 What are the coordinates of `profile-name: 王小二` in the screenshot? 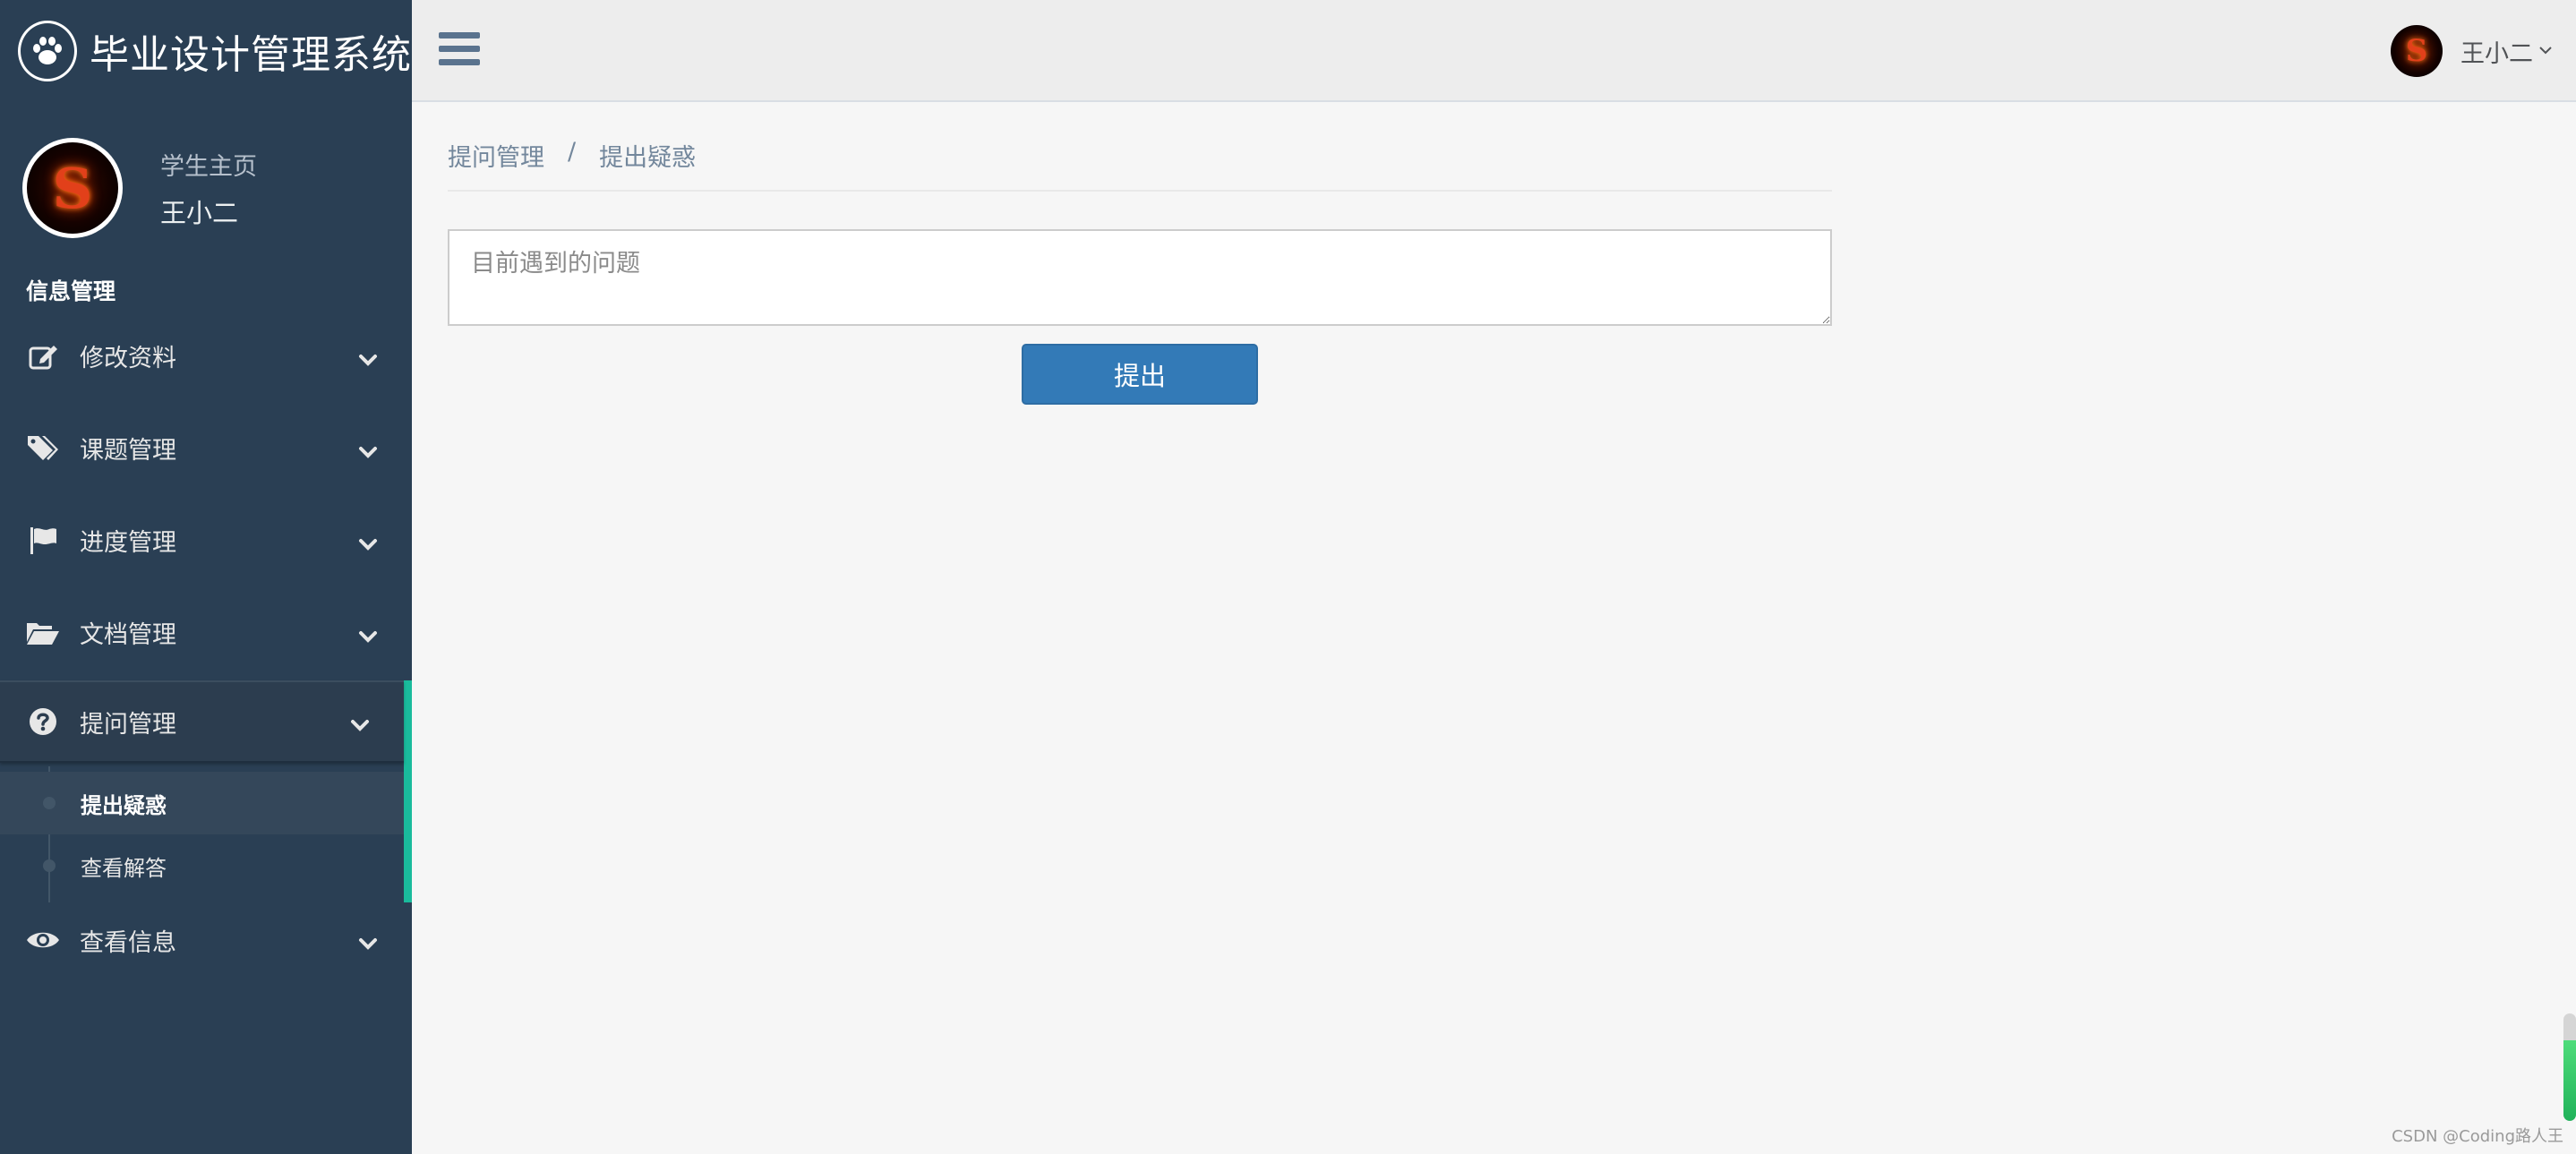 It's located at (200, 212).